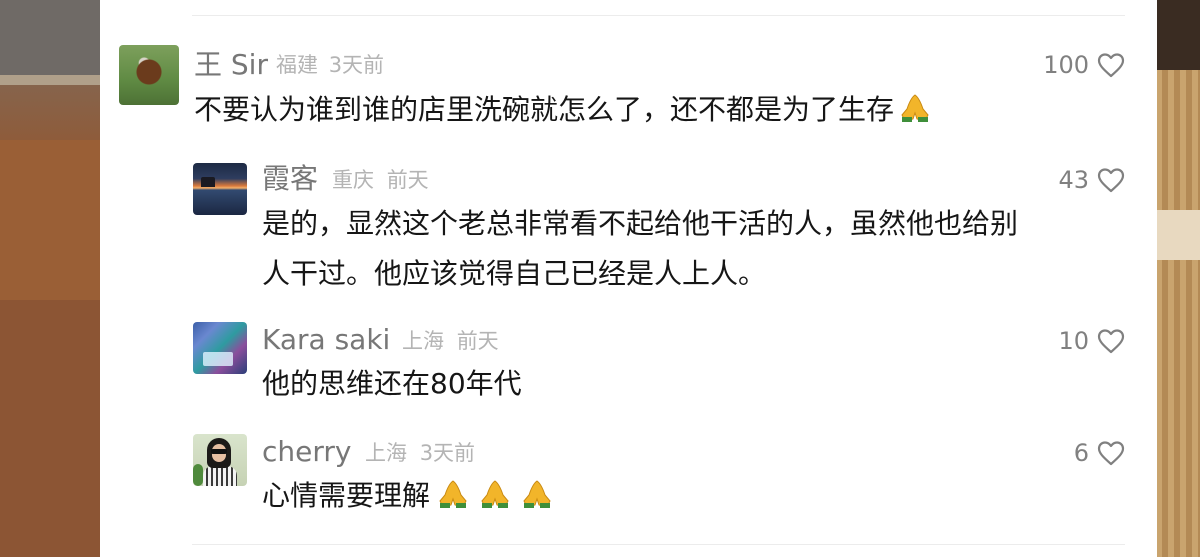 Image resolution: width=1200 pixels, height=557 pixels. What do you see at coordinates (50, 278) in the screenshot?
I see `background-video-left` at bounding box center [50, 278].